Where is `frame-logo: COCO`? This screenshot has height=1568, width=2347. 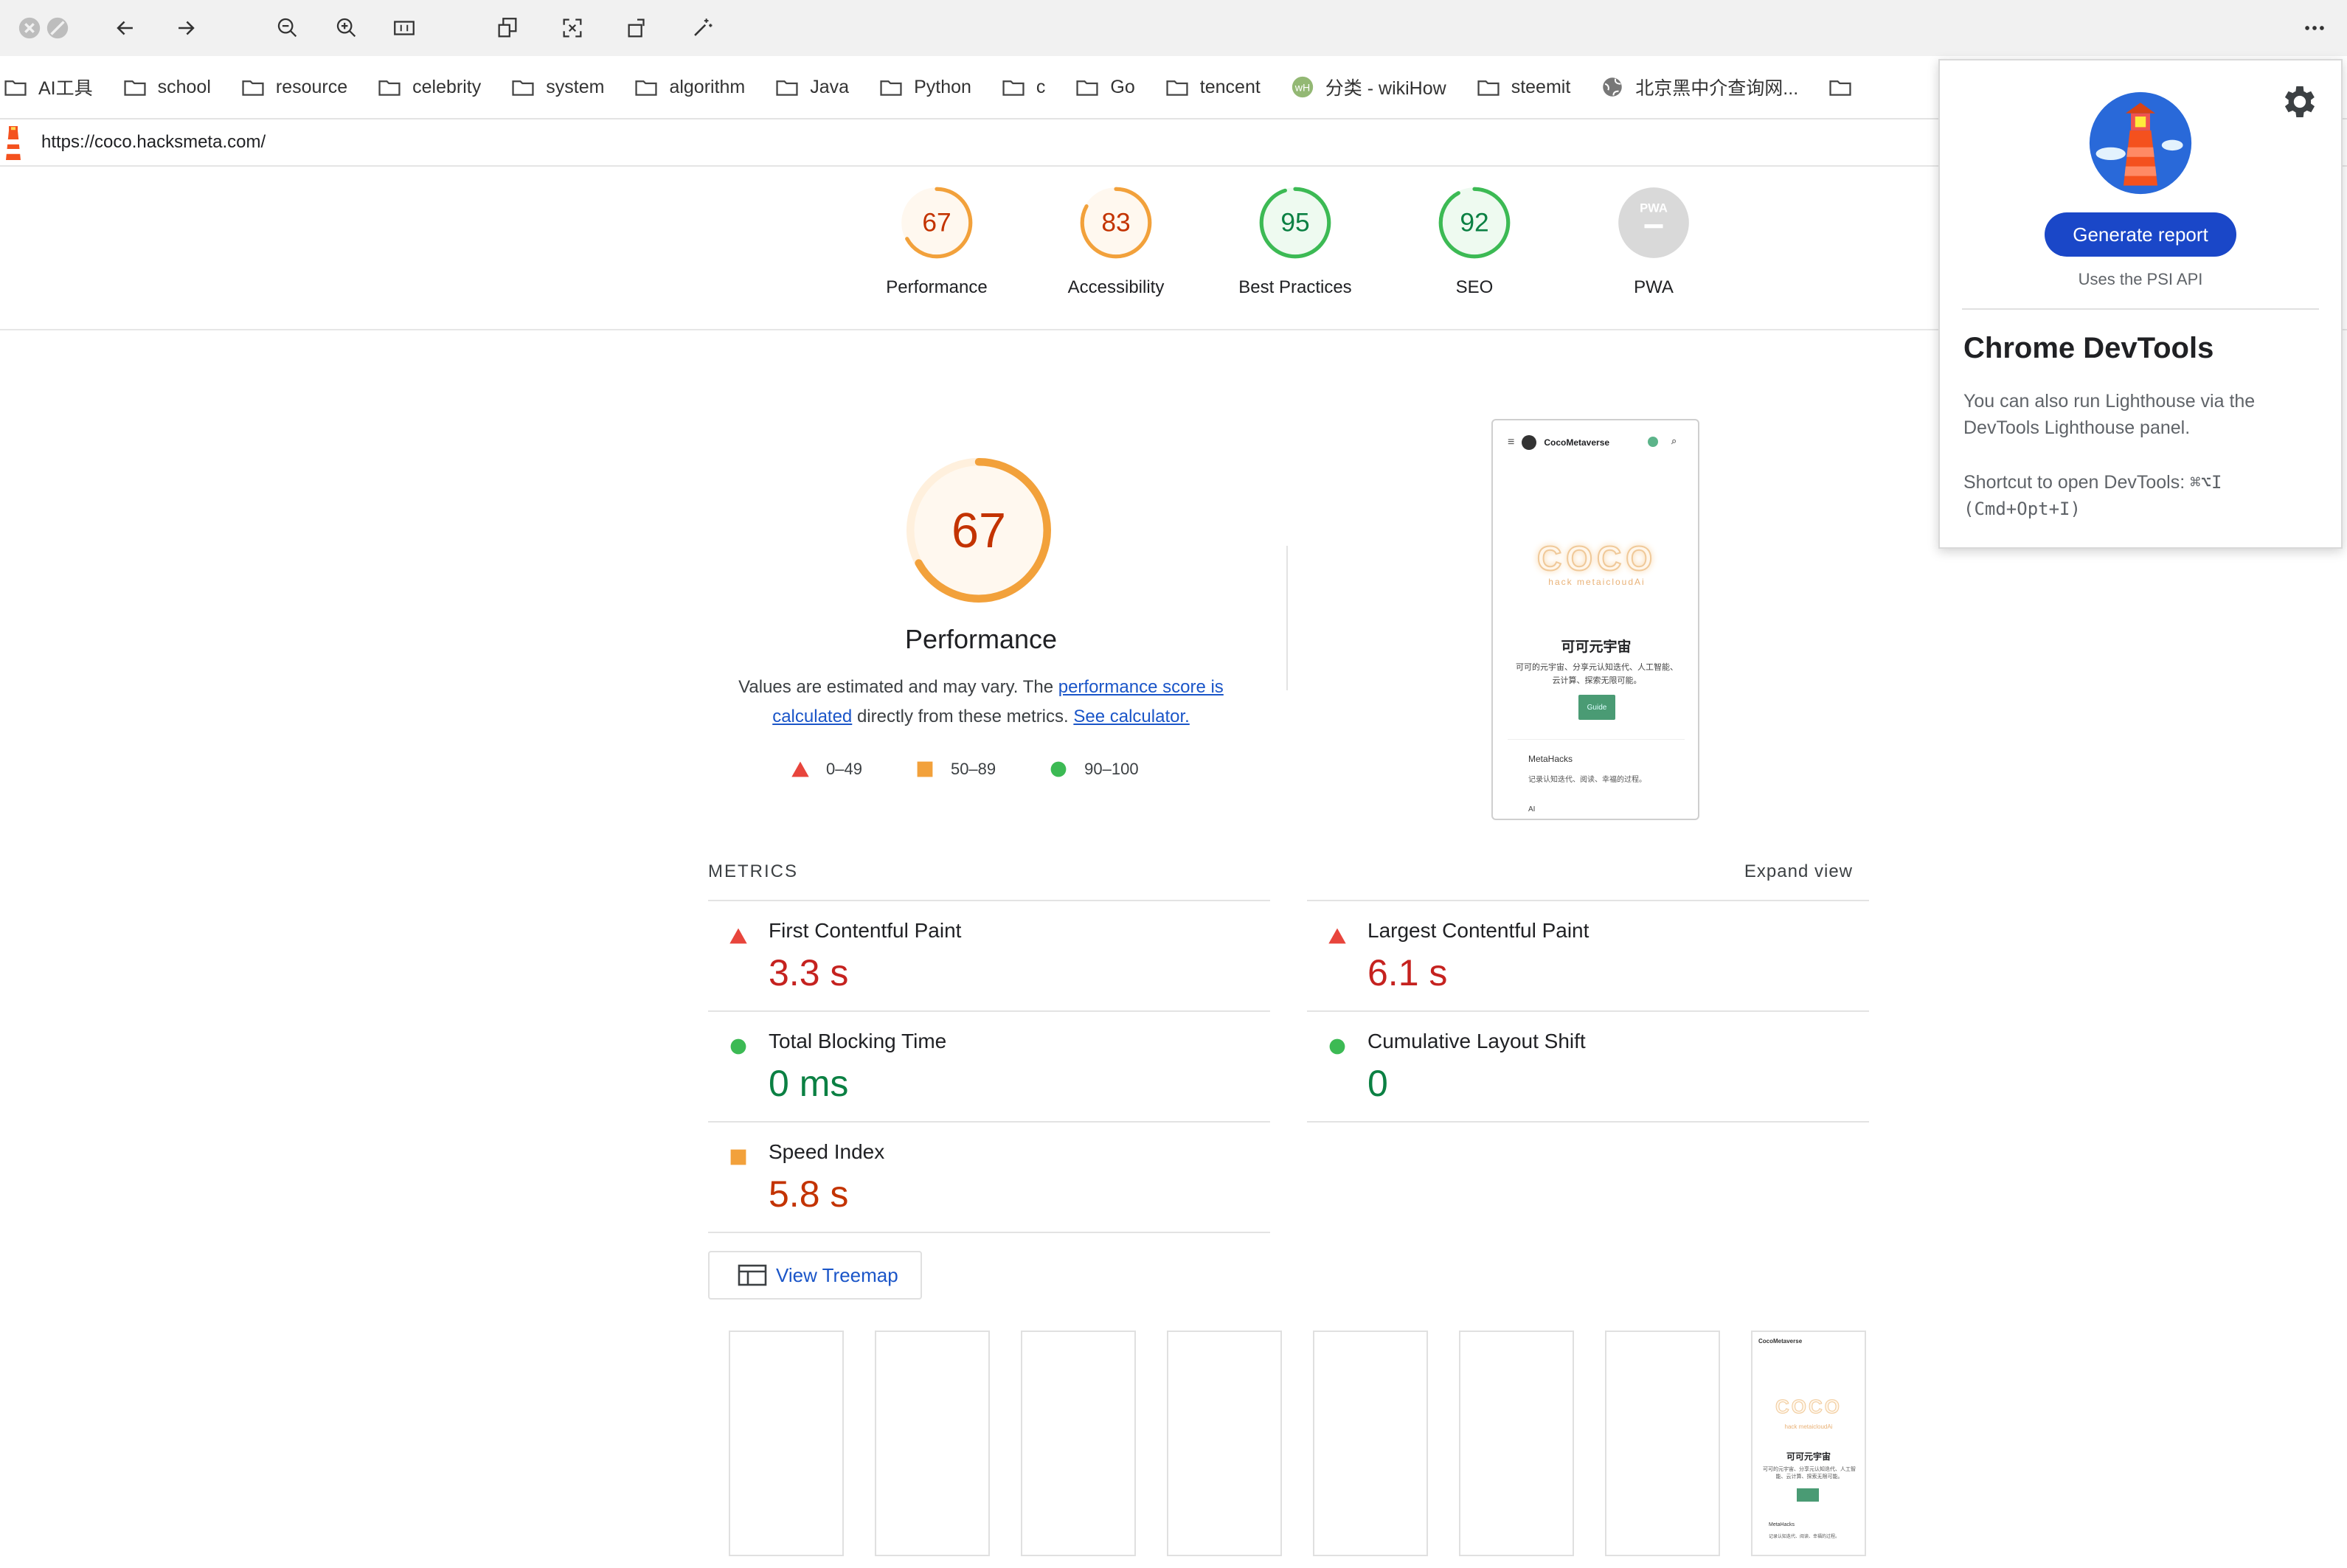 frame-logo: COCO is located at coordinates (1808, 1406).